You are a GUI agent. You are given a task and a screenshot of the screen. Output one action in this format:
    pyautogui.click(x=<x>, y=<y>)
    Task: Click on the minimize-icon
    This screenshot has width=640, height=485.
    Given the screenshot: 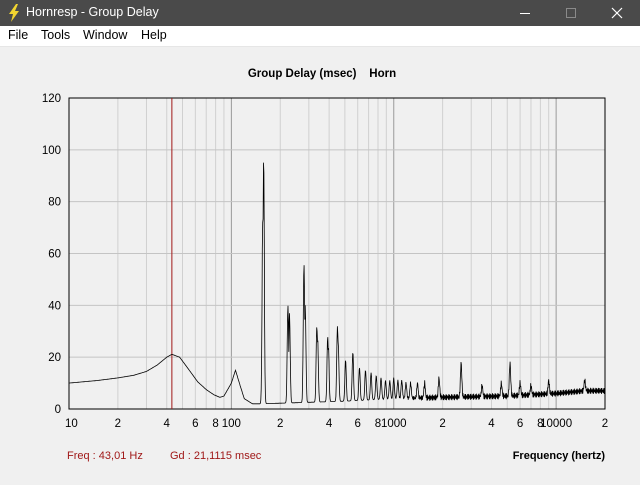 What is the action you would take?
    pyautogui.click(x=525, y=13)
    